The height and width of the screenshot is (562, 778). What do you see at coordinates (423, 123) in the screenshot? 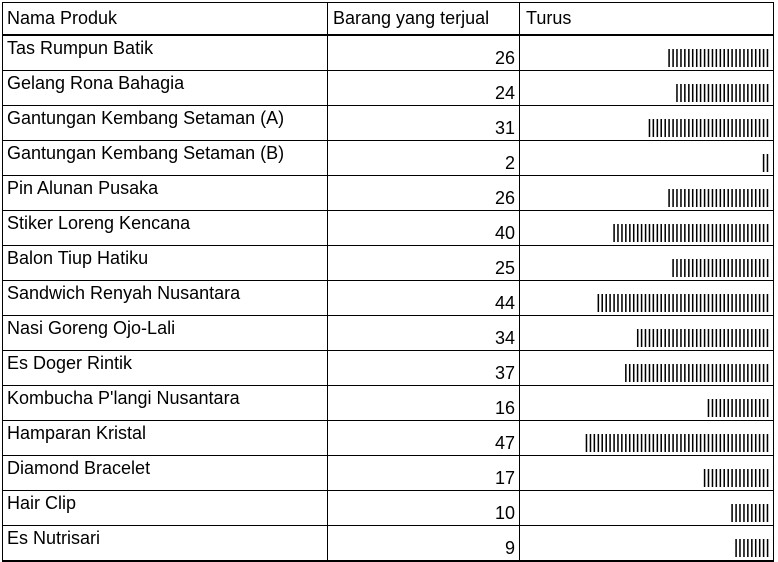
I see `sold-count-cell: 31` at bounding box center [423, 123].